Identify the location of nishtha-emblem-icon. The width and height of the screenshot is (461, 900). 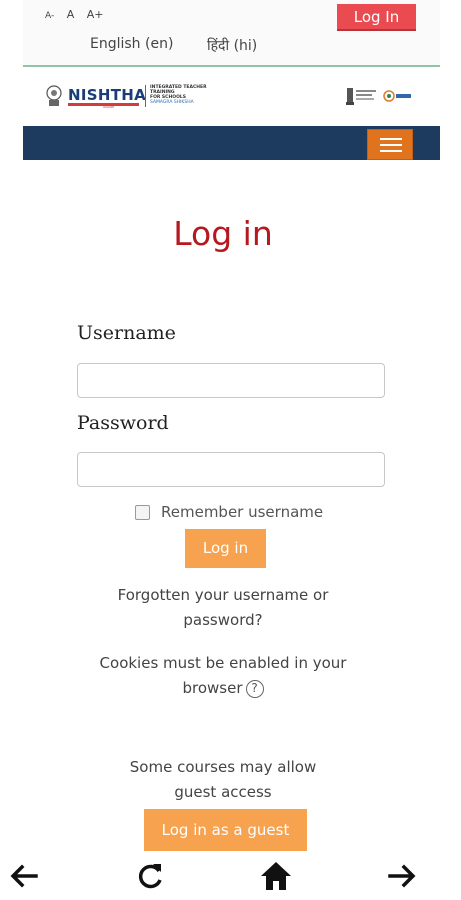
(54, 95).